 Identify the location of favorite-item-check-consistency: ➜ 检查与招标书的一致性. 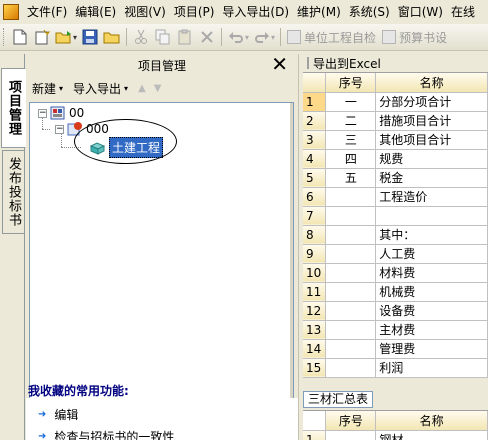
(106, 434).